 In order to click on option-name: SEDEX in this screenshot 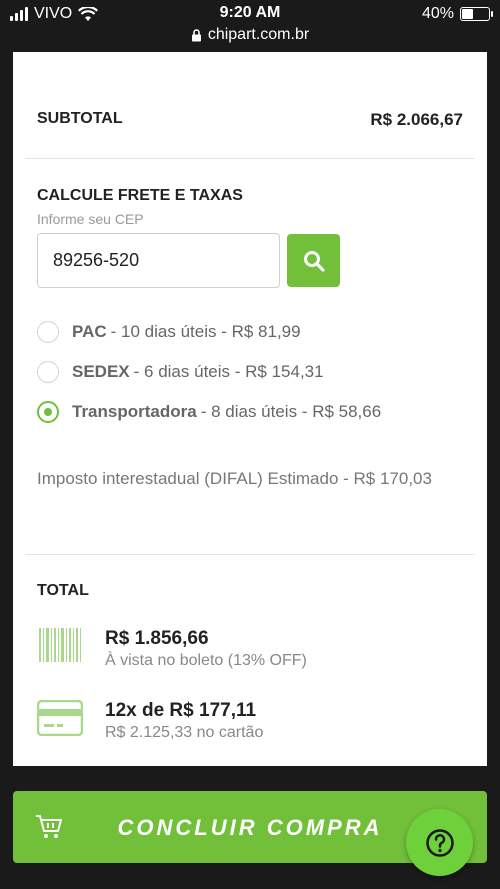, I will do `click(101, 371)`.